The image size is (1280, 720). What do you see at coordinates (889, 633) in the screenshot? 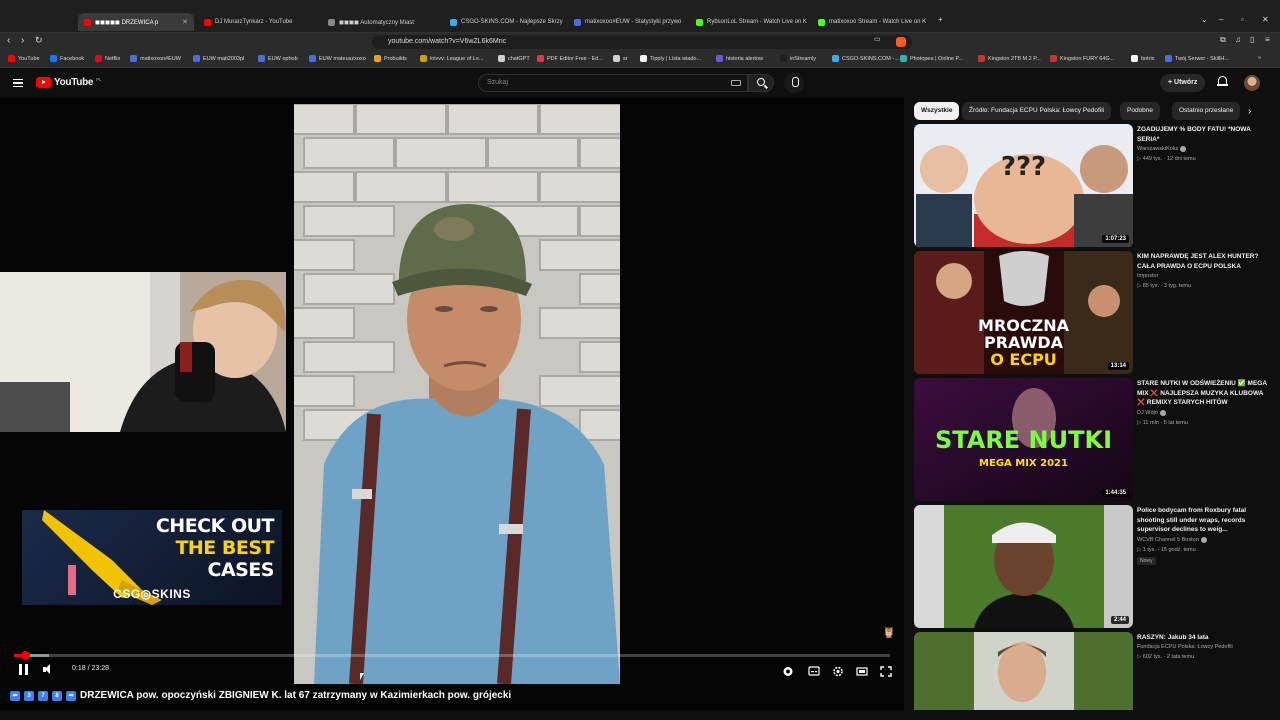
I see `channel-watermark-icon: 🦉` at bounding box center [889, 633].